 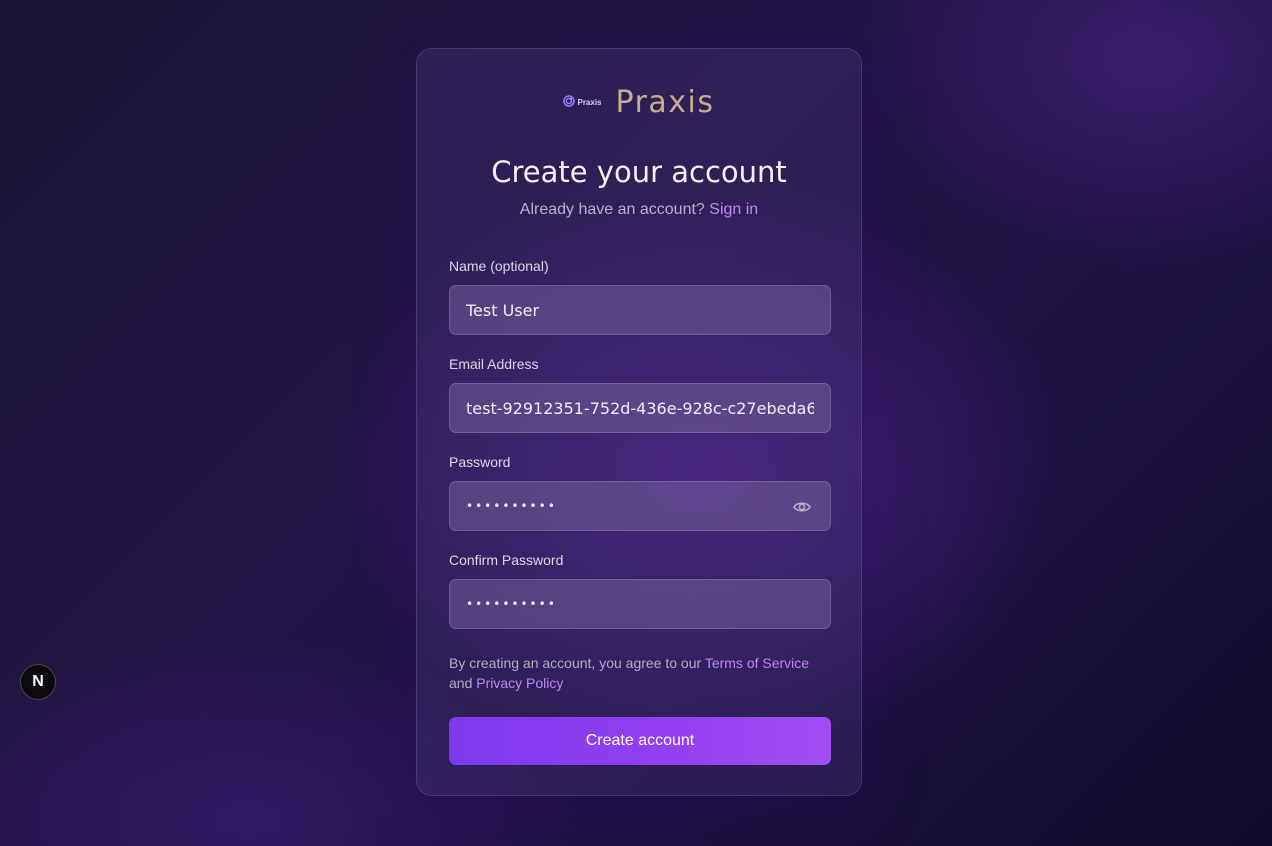 I want to click on confirm-password-field-wrapper, so click(x=640, y=604).